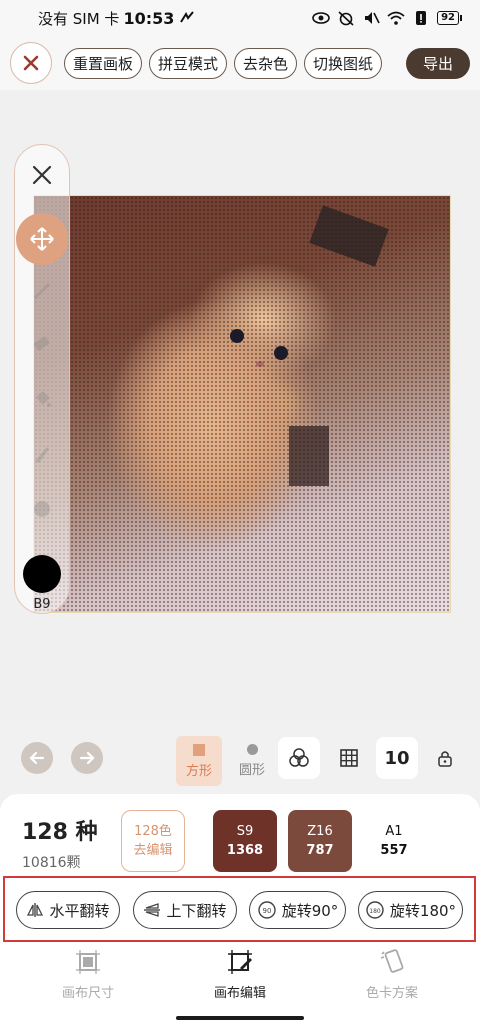 This screenshot has height=1027, width=480. What do you see at coordinates (42, 604) in the screenshot?
I see `current-color-code: B9` at bounding box center [42, 604].